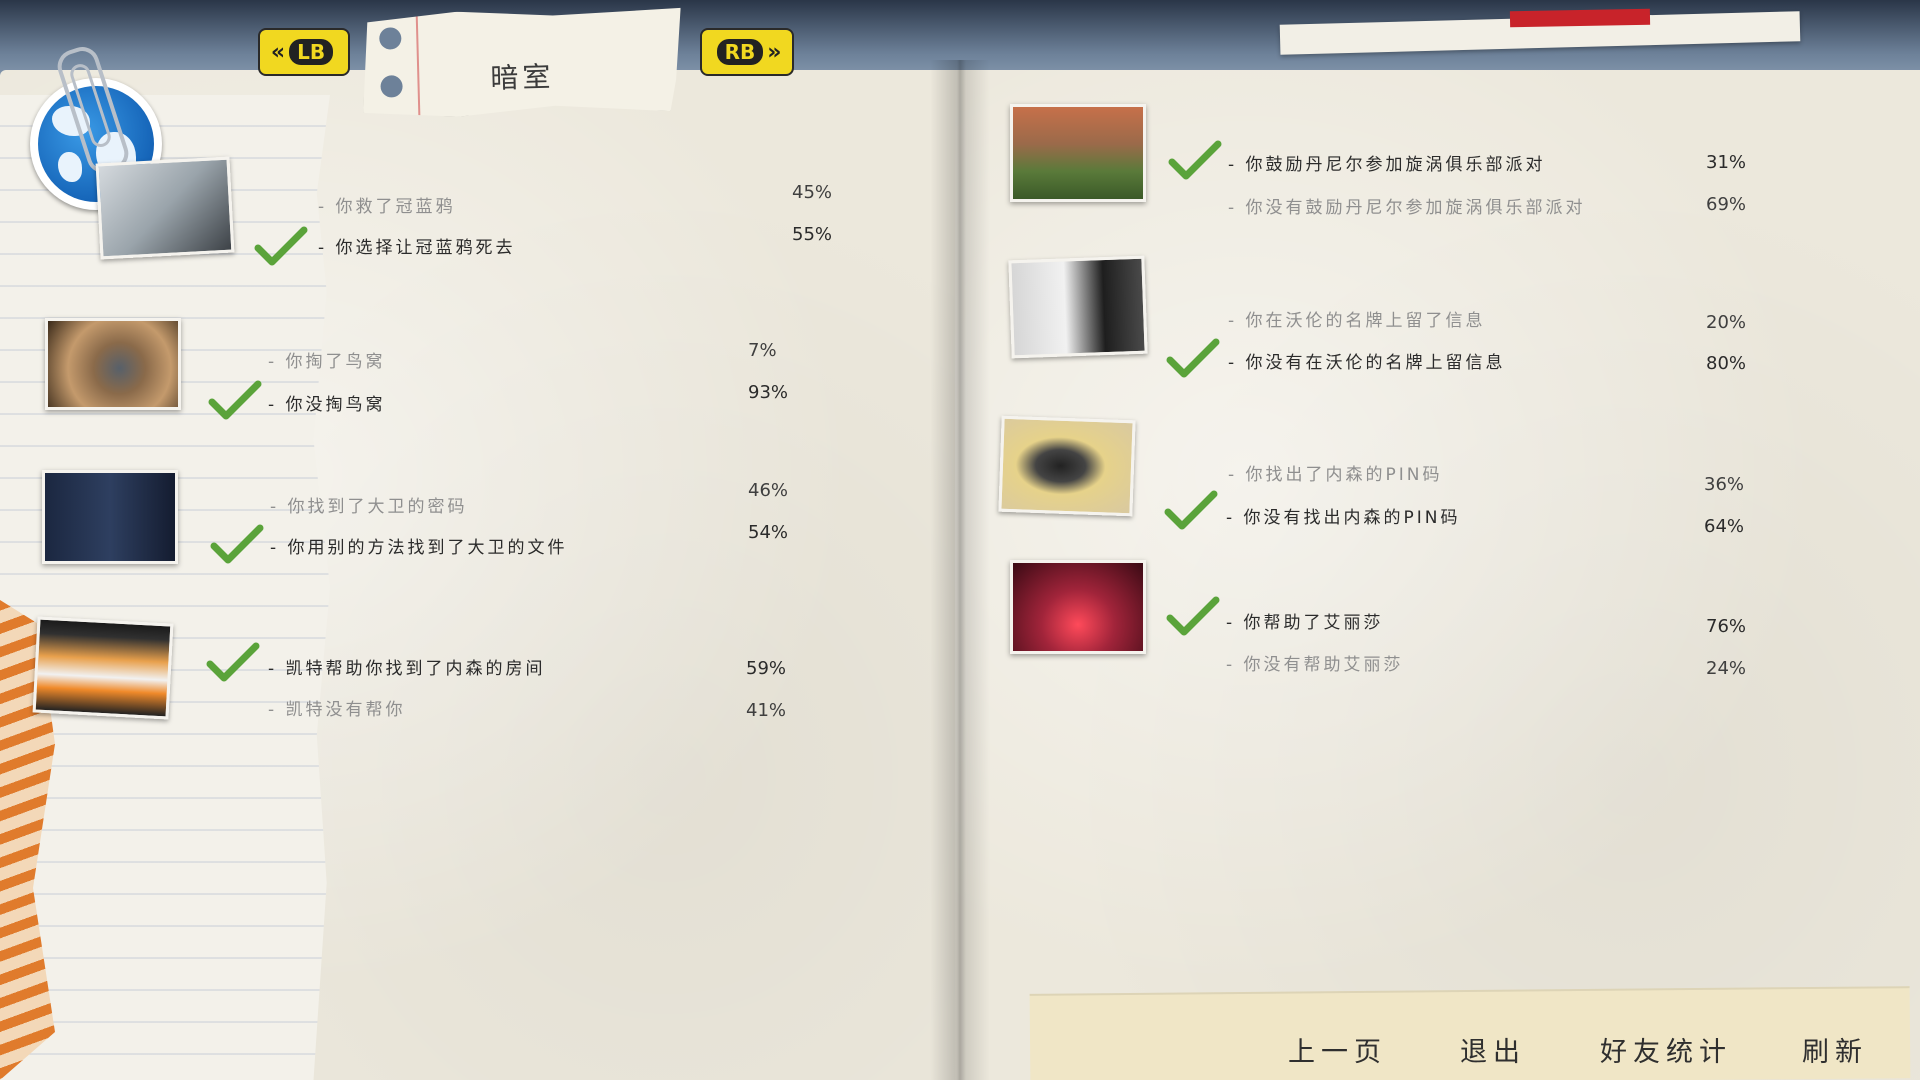 This screenshot has width=1920, height=1080. I want to click on choice-percent: 41%, so click(766, 710).